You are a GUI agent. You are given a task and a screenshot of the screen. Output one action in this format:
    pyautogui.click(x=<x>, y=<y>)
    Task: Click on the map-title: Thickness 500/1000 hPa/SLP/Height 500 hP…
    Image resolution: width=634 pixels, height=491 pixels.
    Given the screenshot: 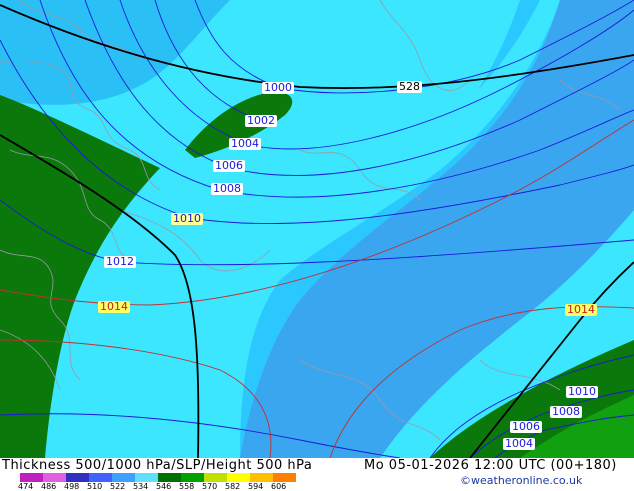 What is the action you would take?
    pyautogui.click(x=157, y=465)
    